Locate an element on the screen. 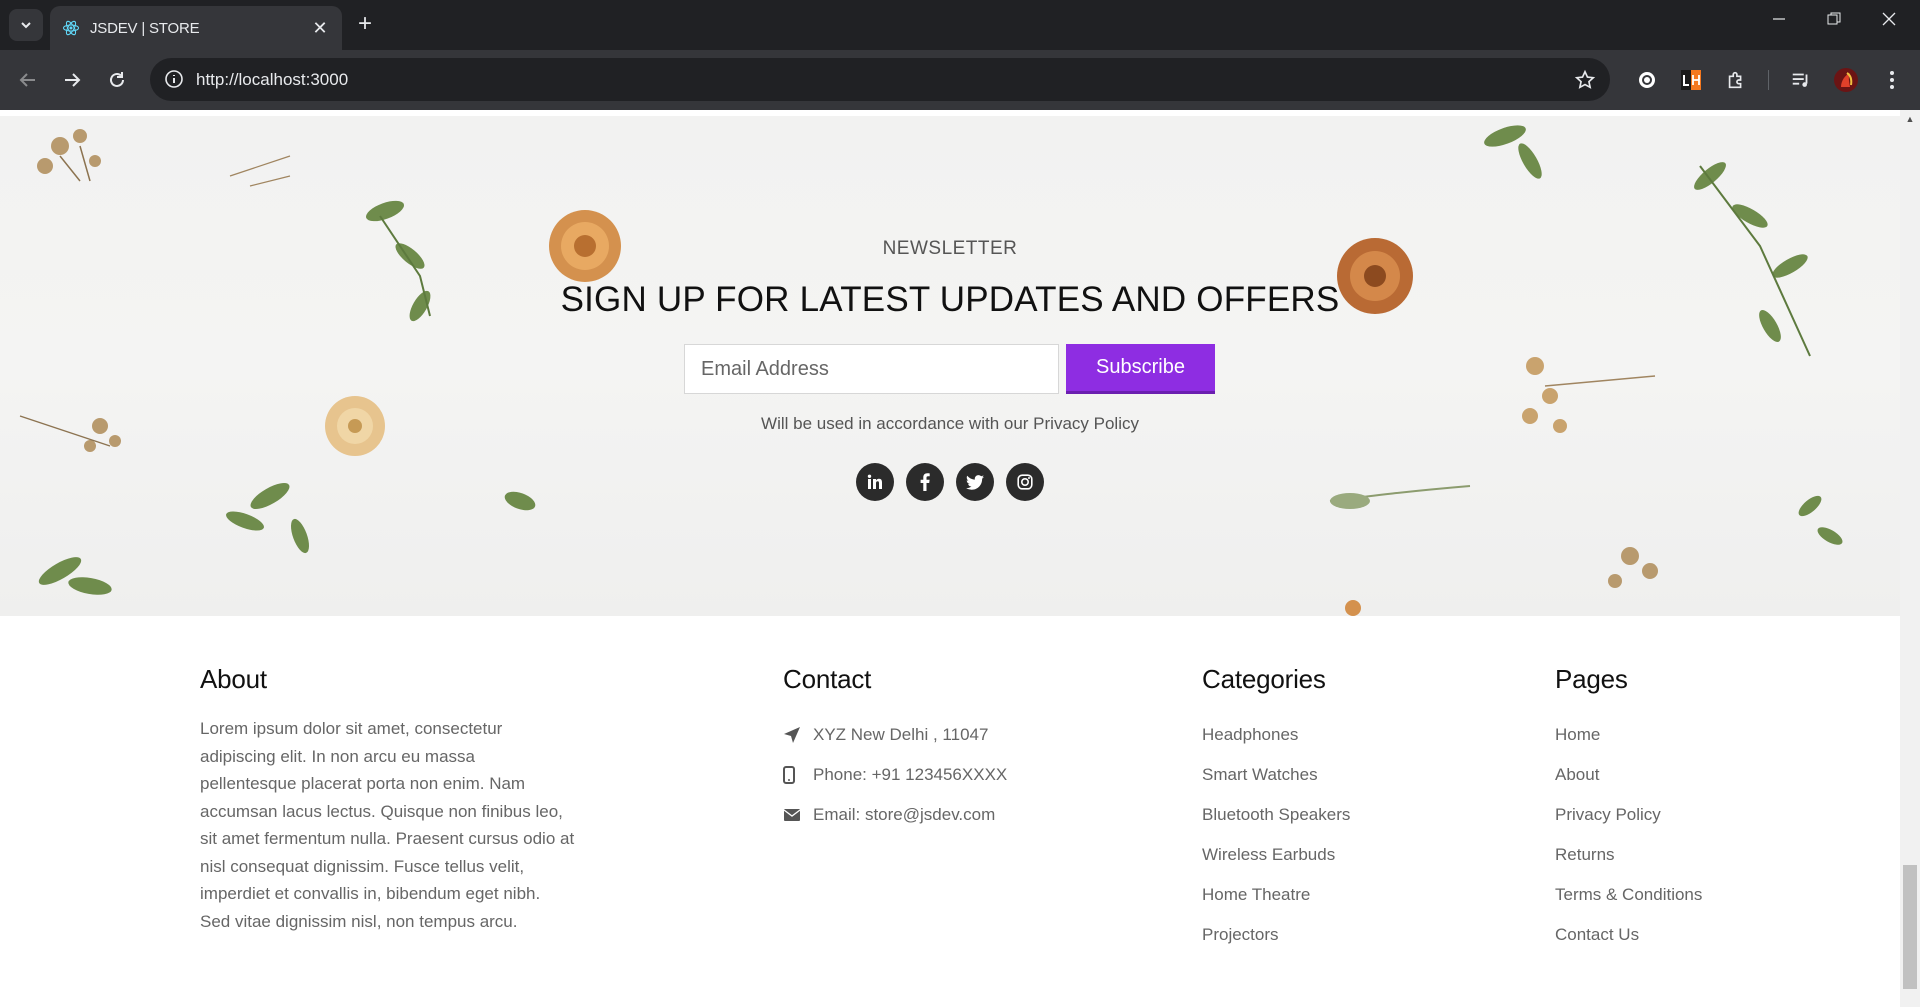 The width and height of the screenshot is (1920, 1007). facebook-link is located at coordinates (925, 482).